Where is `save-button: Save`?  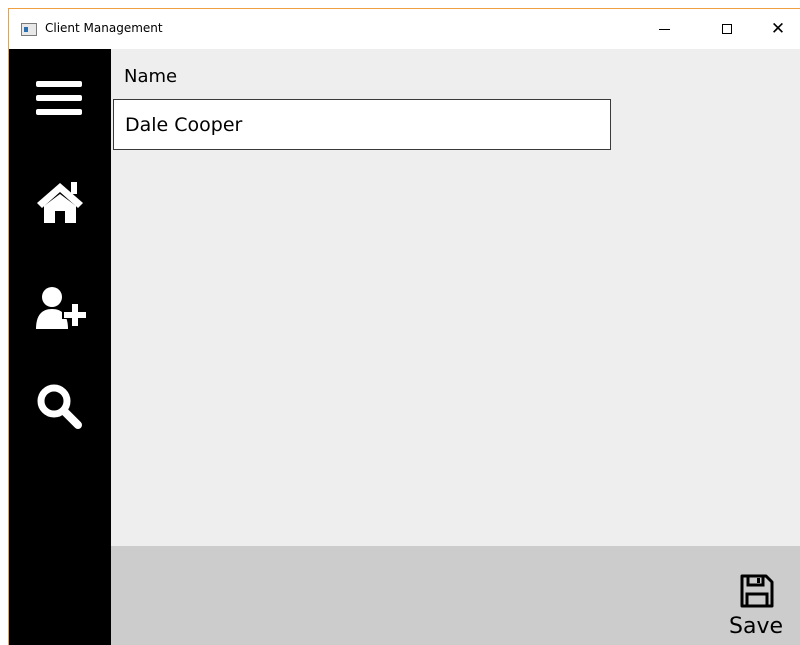
save-button: Save is located at coordinates (760, 604).